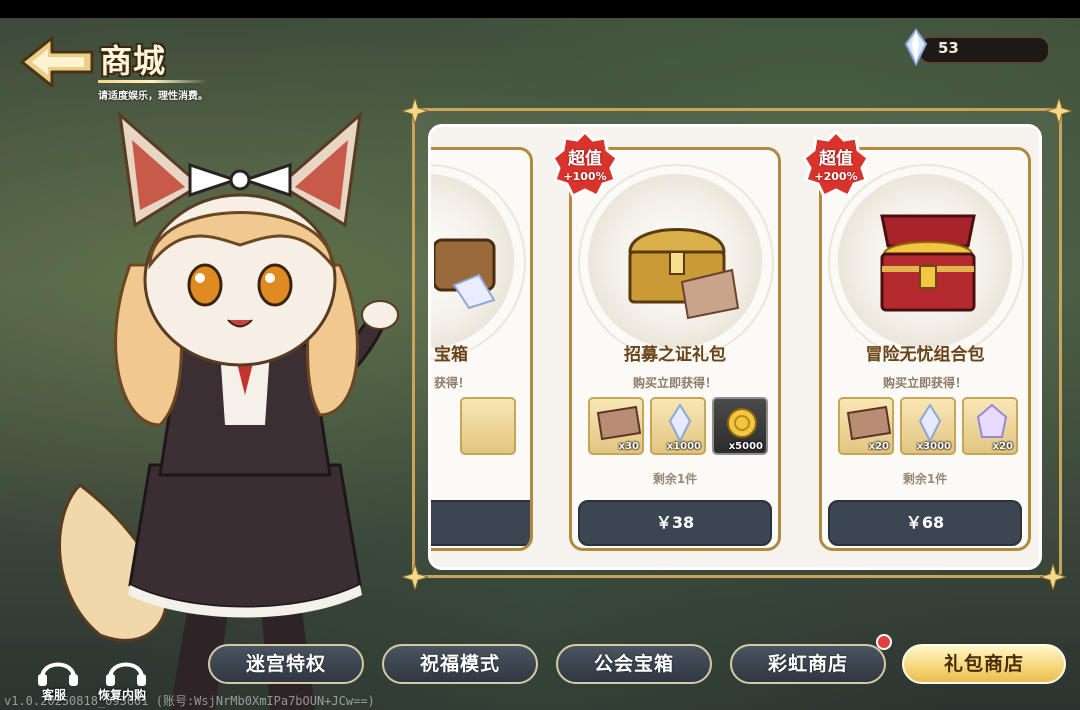  What do you see at coordinates (286, 664) in the screenshot?
I see `tab-labyrinth-privilege: 迷宫特权` at bounding box center [286, 664].